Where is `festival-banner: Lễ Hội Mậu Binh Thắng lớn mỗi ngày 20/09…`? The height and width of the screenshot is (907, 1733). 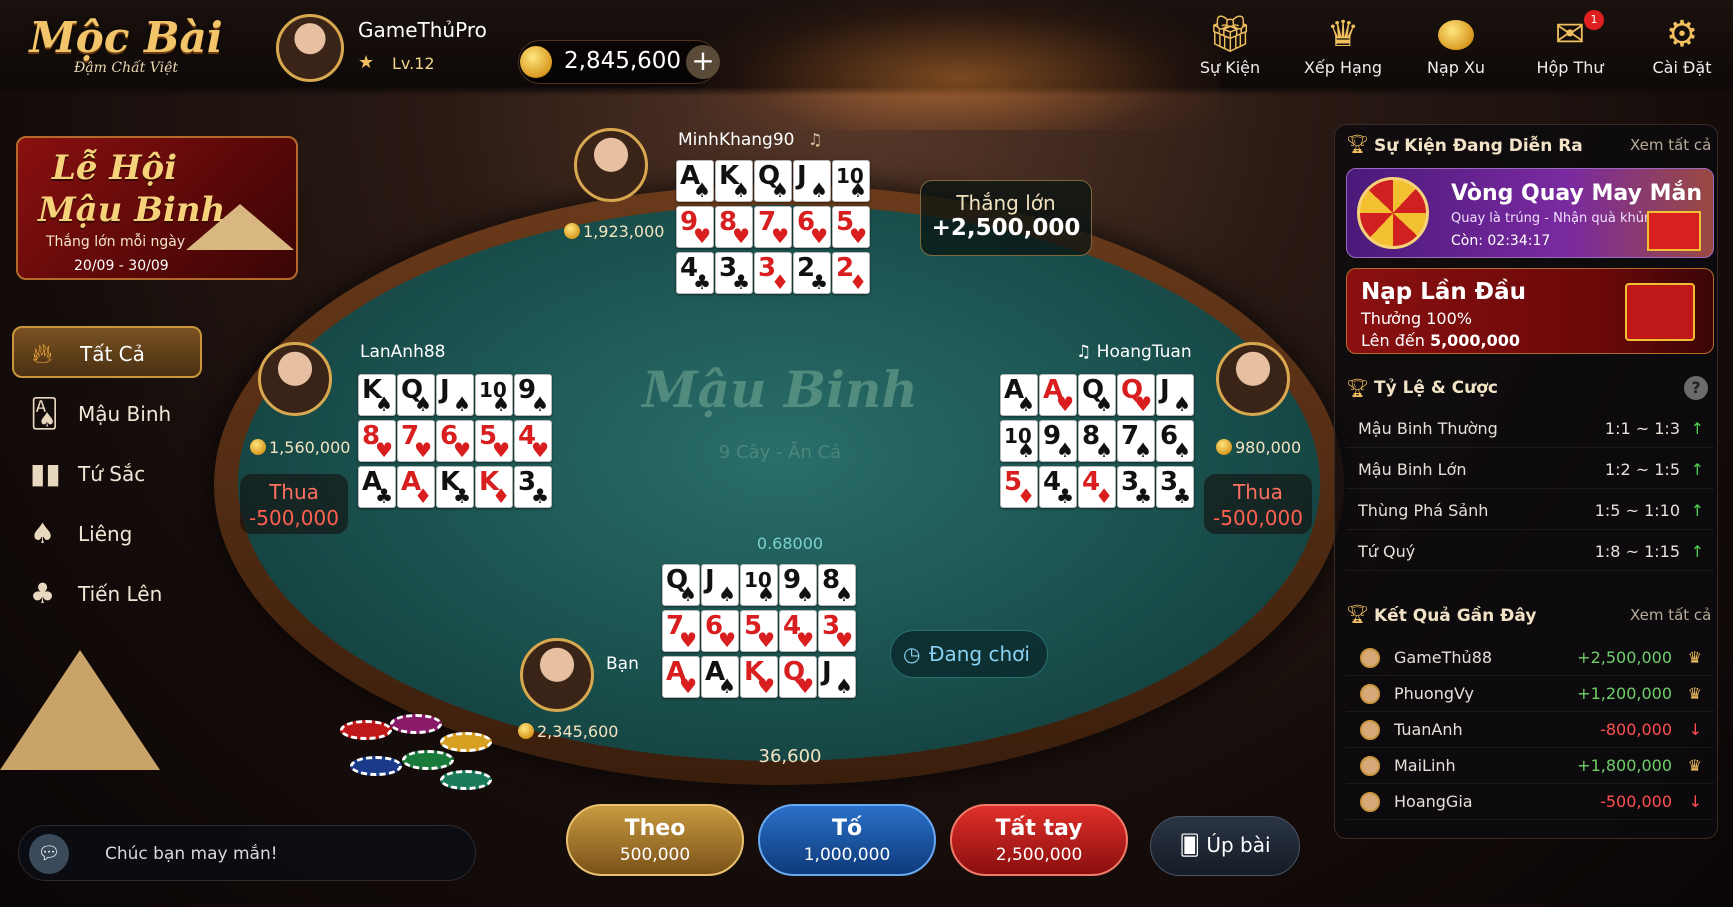
festival-banner: Lễ Hội Mậu Binh Thắng lớn mỗi ngày 20/09… is located at coordinates (157, 208).